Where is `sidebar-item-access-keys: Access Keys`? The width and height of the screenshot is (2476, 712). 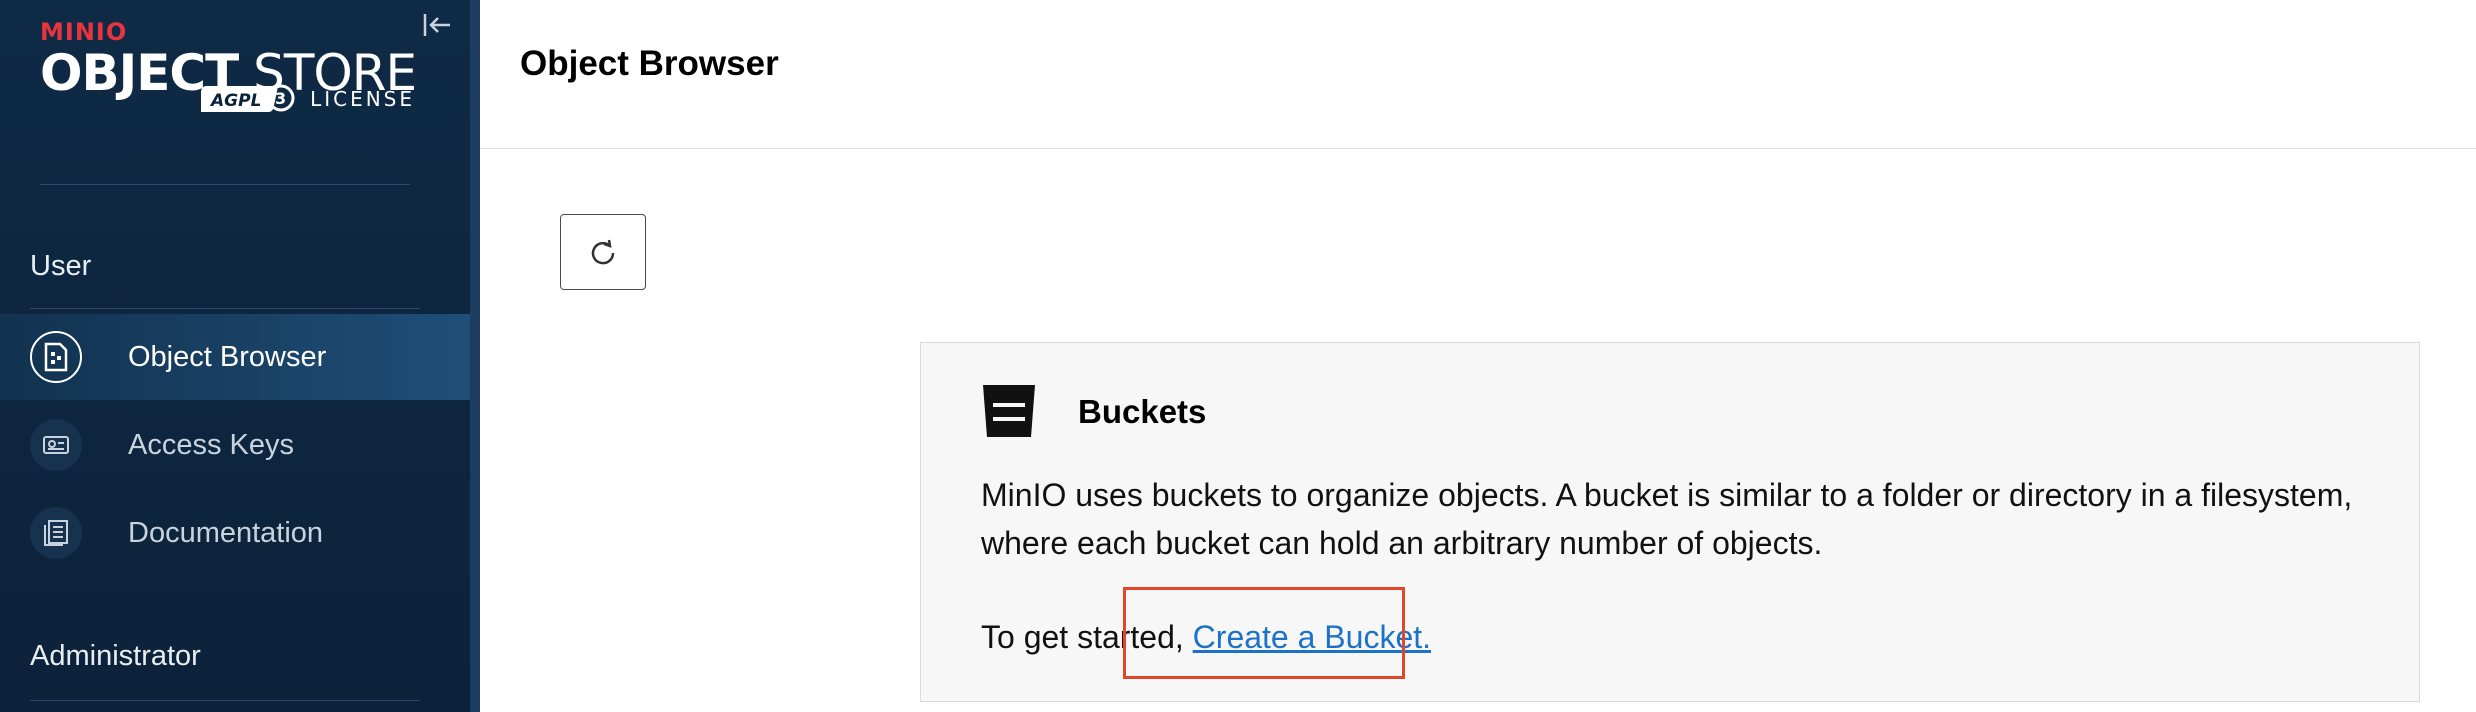 sidebar-item-access-keys: Access Keys is located at coordinates (235, 445).